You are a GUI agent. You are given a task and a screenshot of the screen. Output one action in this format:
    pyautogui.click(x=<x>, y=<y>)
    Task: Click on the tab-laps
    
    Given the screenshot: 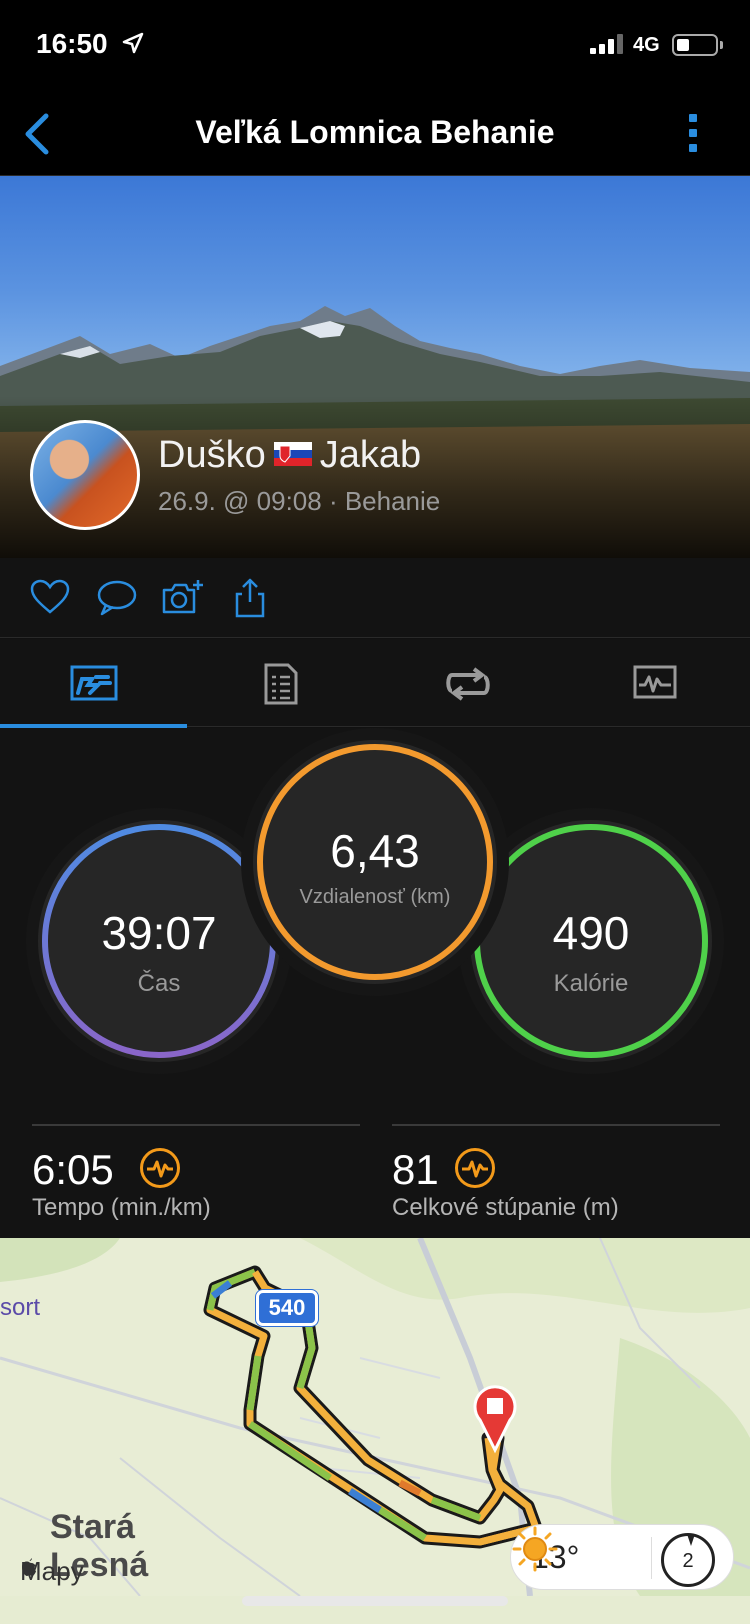 What is the action you would take?
    pyautogui.click(x=467, y=683)
    